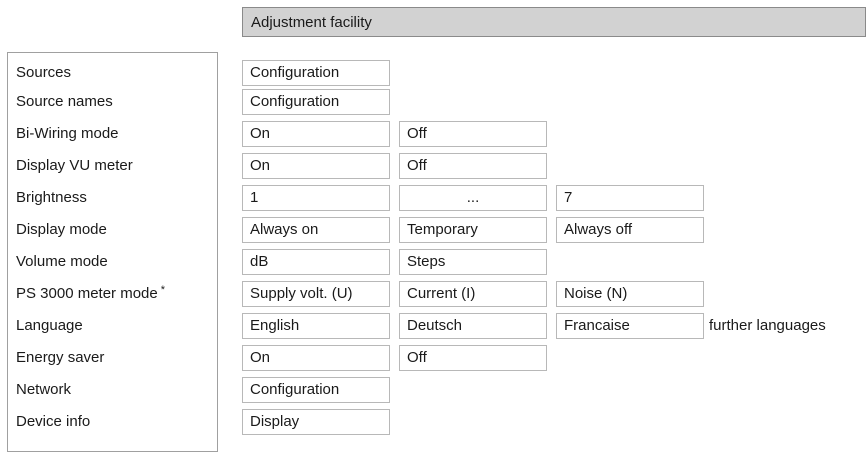 This screenshot has width=866, height=452. I want to click on option-bi-wiring-mode-off: Off, so click(473, 134).